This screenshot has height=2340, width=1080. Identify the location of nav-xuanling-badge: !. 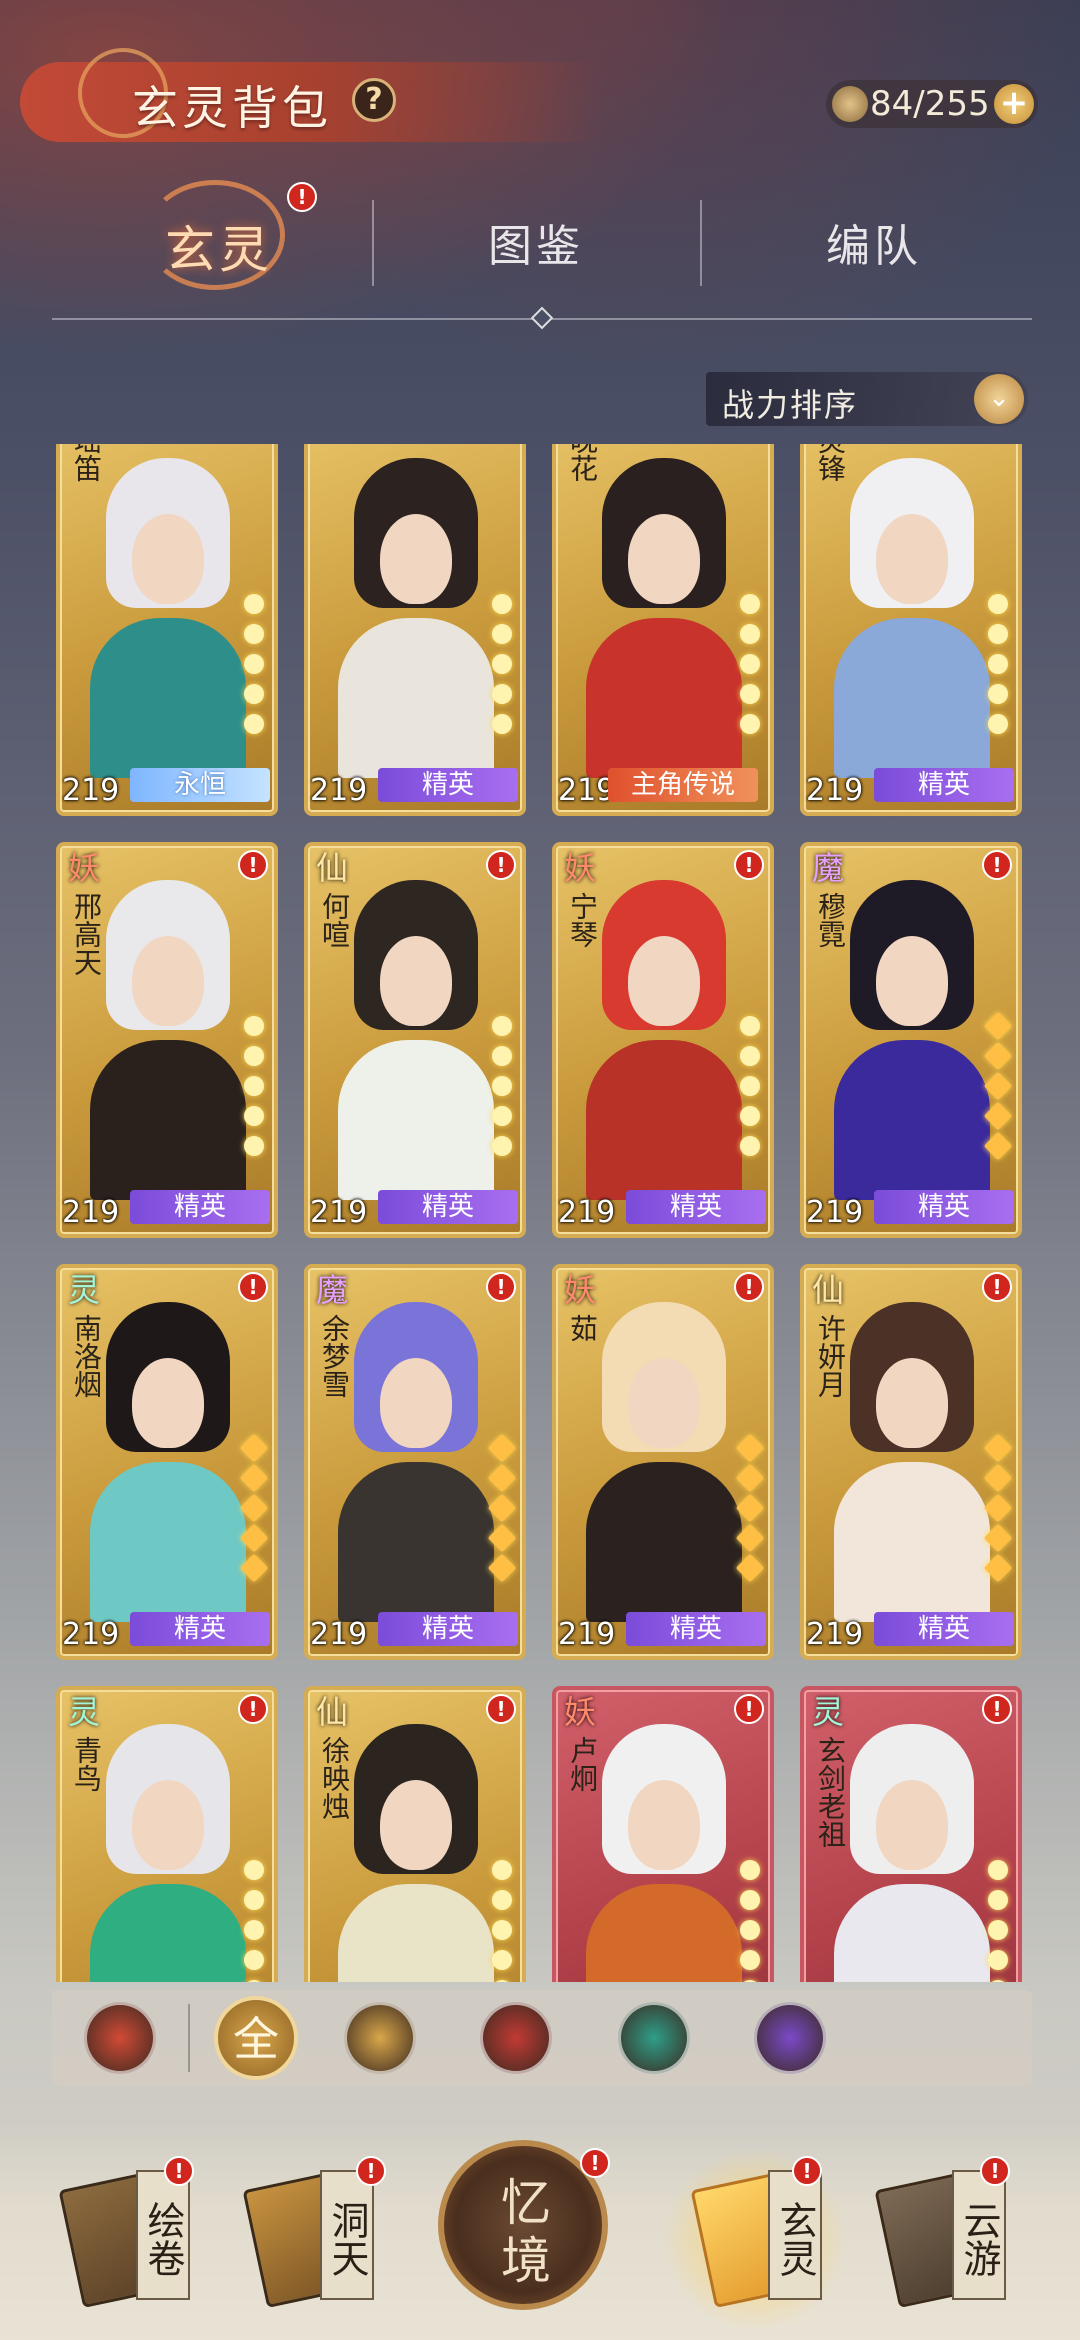
(807, 2171).